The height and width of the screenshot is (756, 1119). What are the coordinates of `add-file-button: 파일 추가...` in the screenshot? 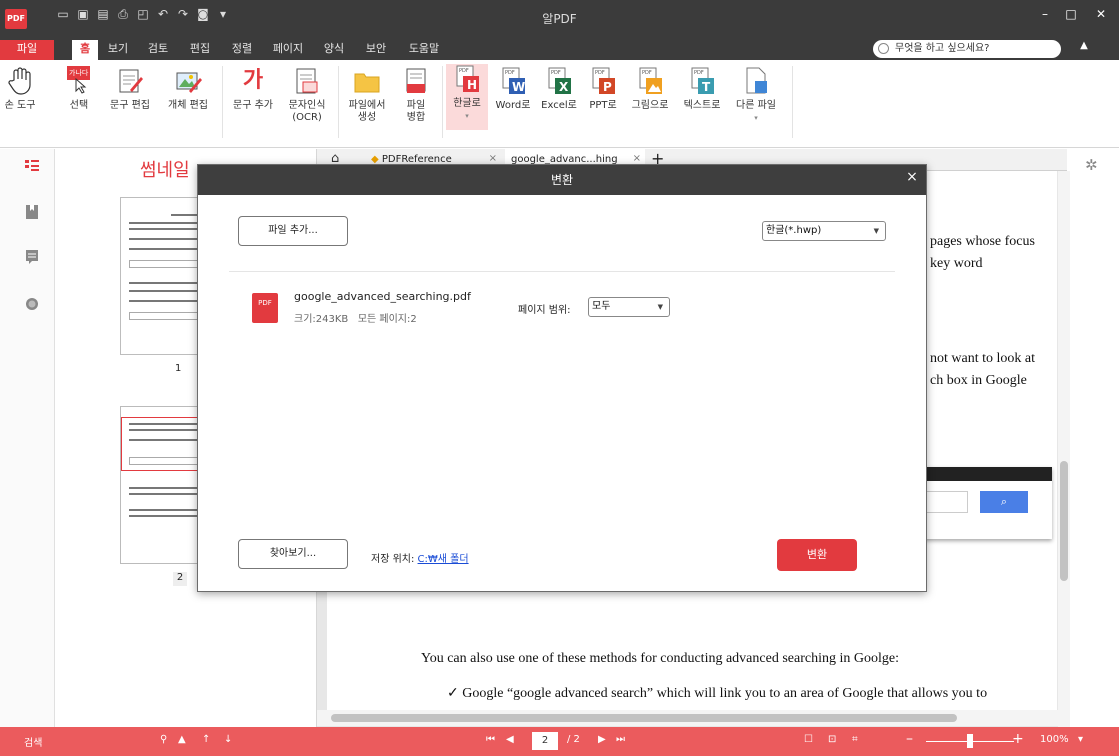 It's located at (293, 231).